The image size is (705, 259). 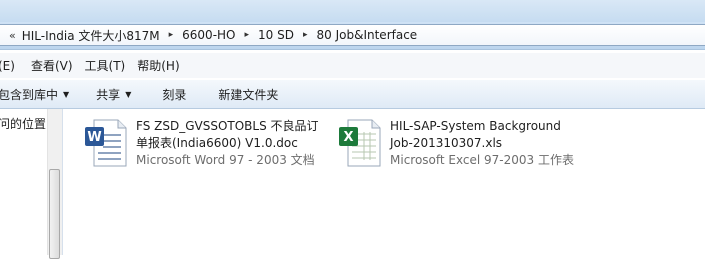 What do you see at coordinates (276, 35) in the screenshot?
I see `breadcrumb-item-10-sd: 10 SD` at bounding box center [276, 35].